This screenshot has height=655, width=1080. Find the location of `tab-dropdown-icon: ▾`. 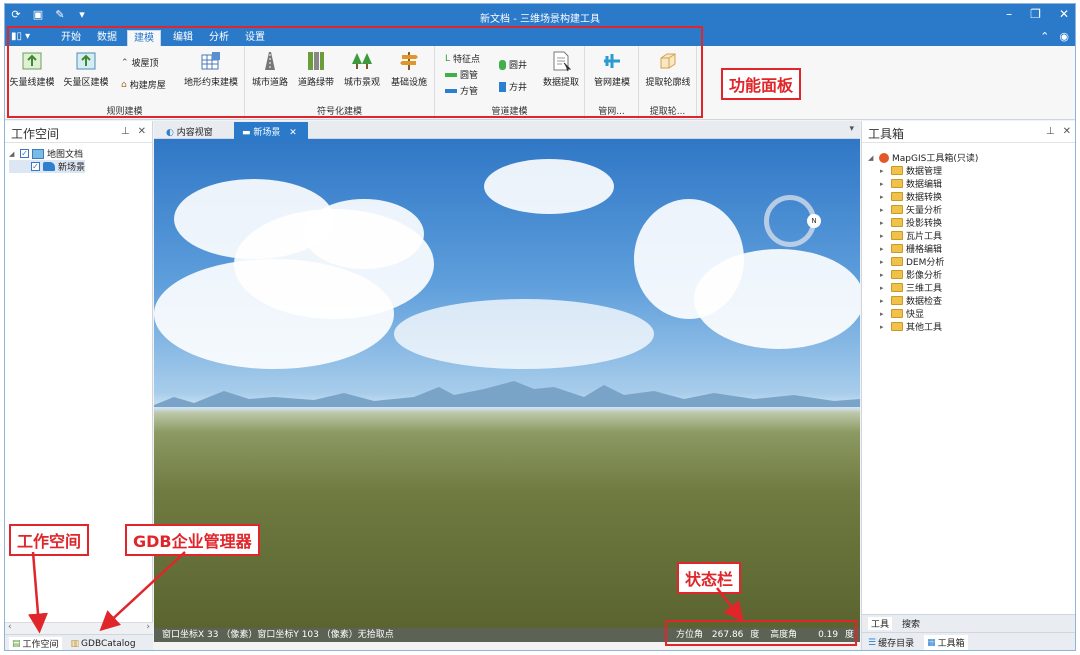

tab-dropdown-icon: ▾ is located at coordinates (851, 129).